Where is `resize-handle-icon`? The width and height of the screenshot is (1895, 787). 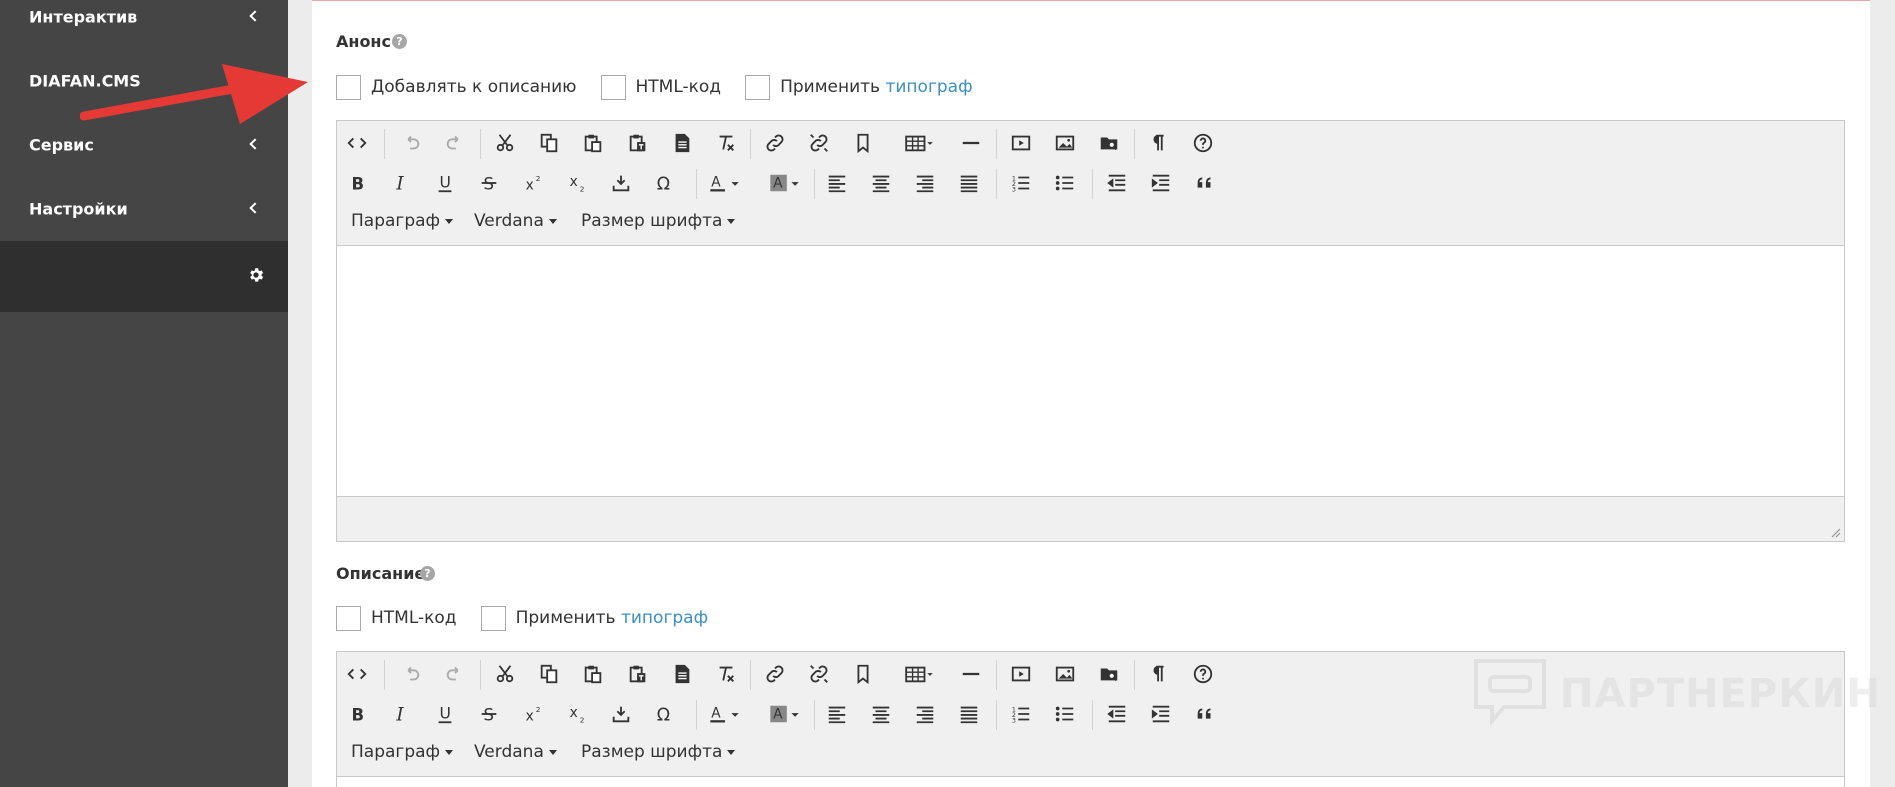
resize-handle-icon is located at coordinates (1835, 532).